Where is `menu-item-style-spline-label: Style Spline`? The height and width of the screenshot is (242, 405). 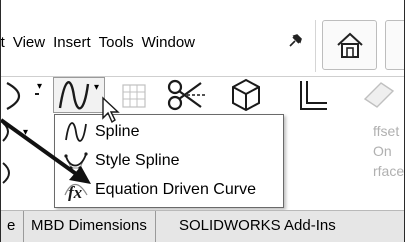 menu-item-style-spline-label: Style Spline is located at coordinates (137, 160).